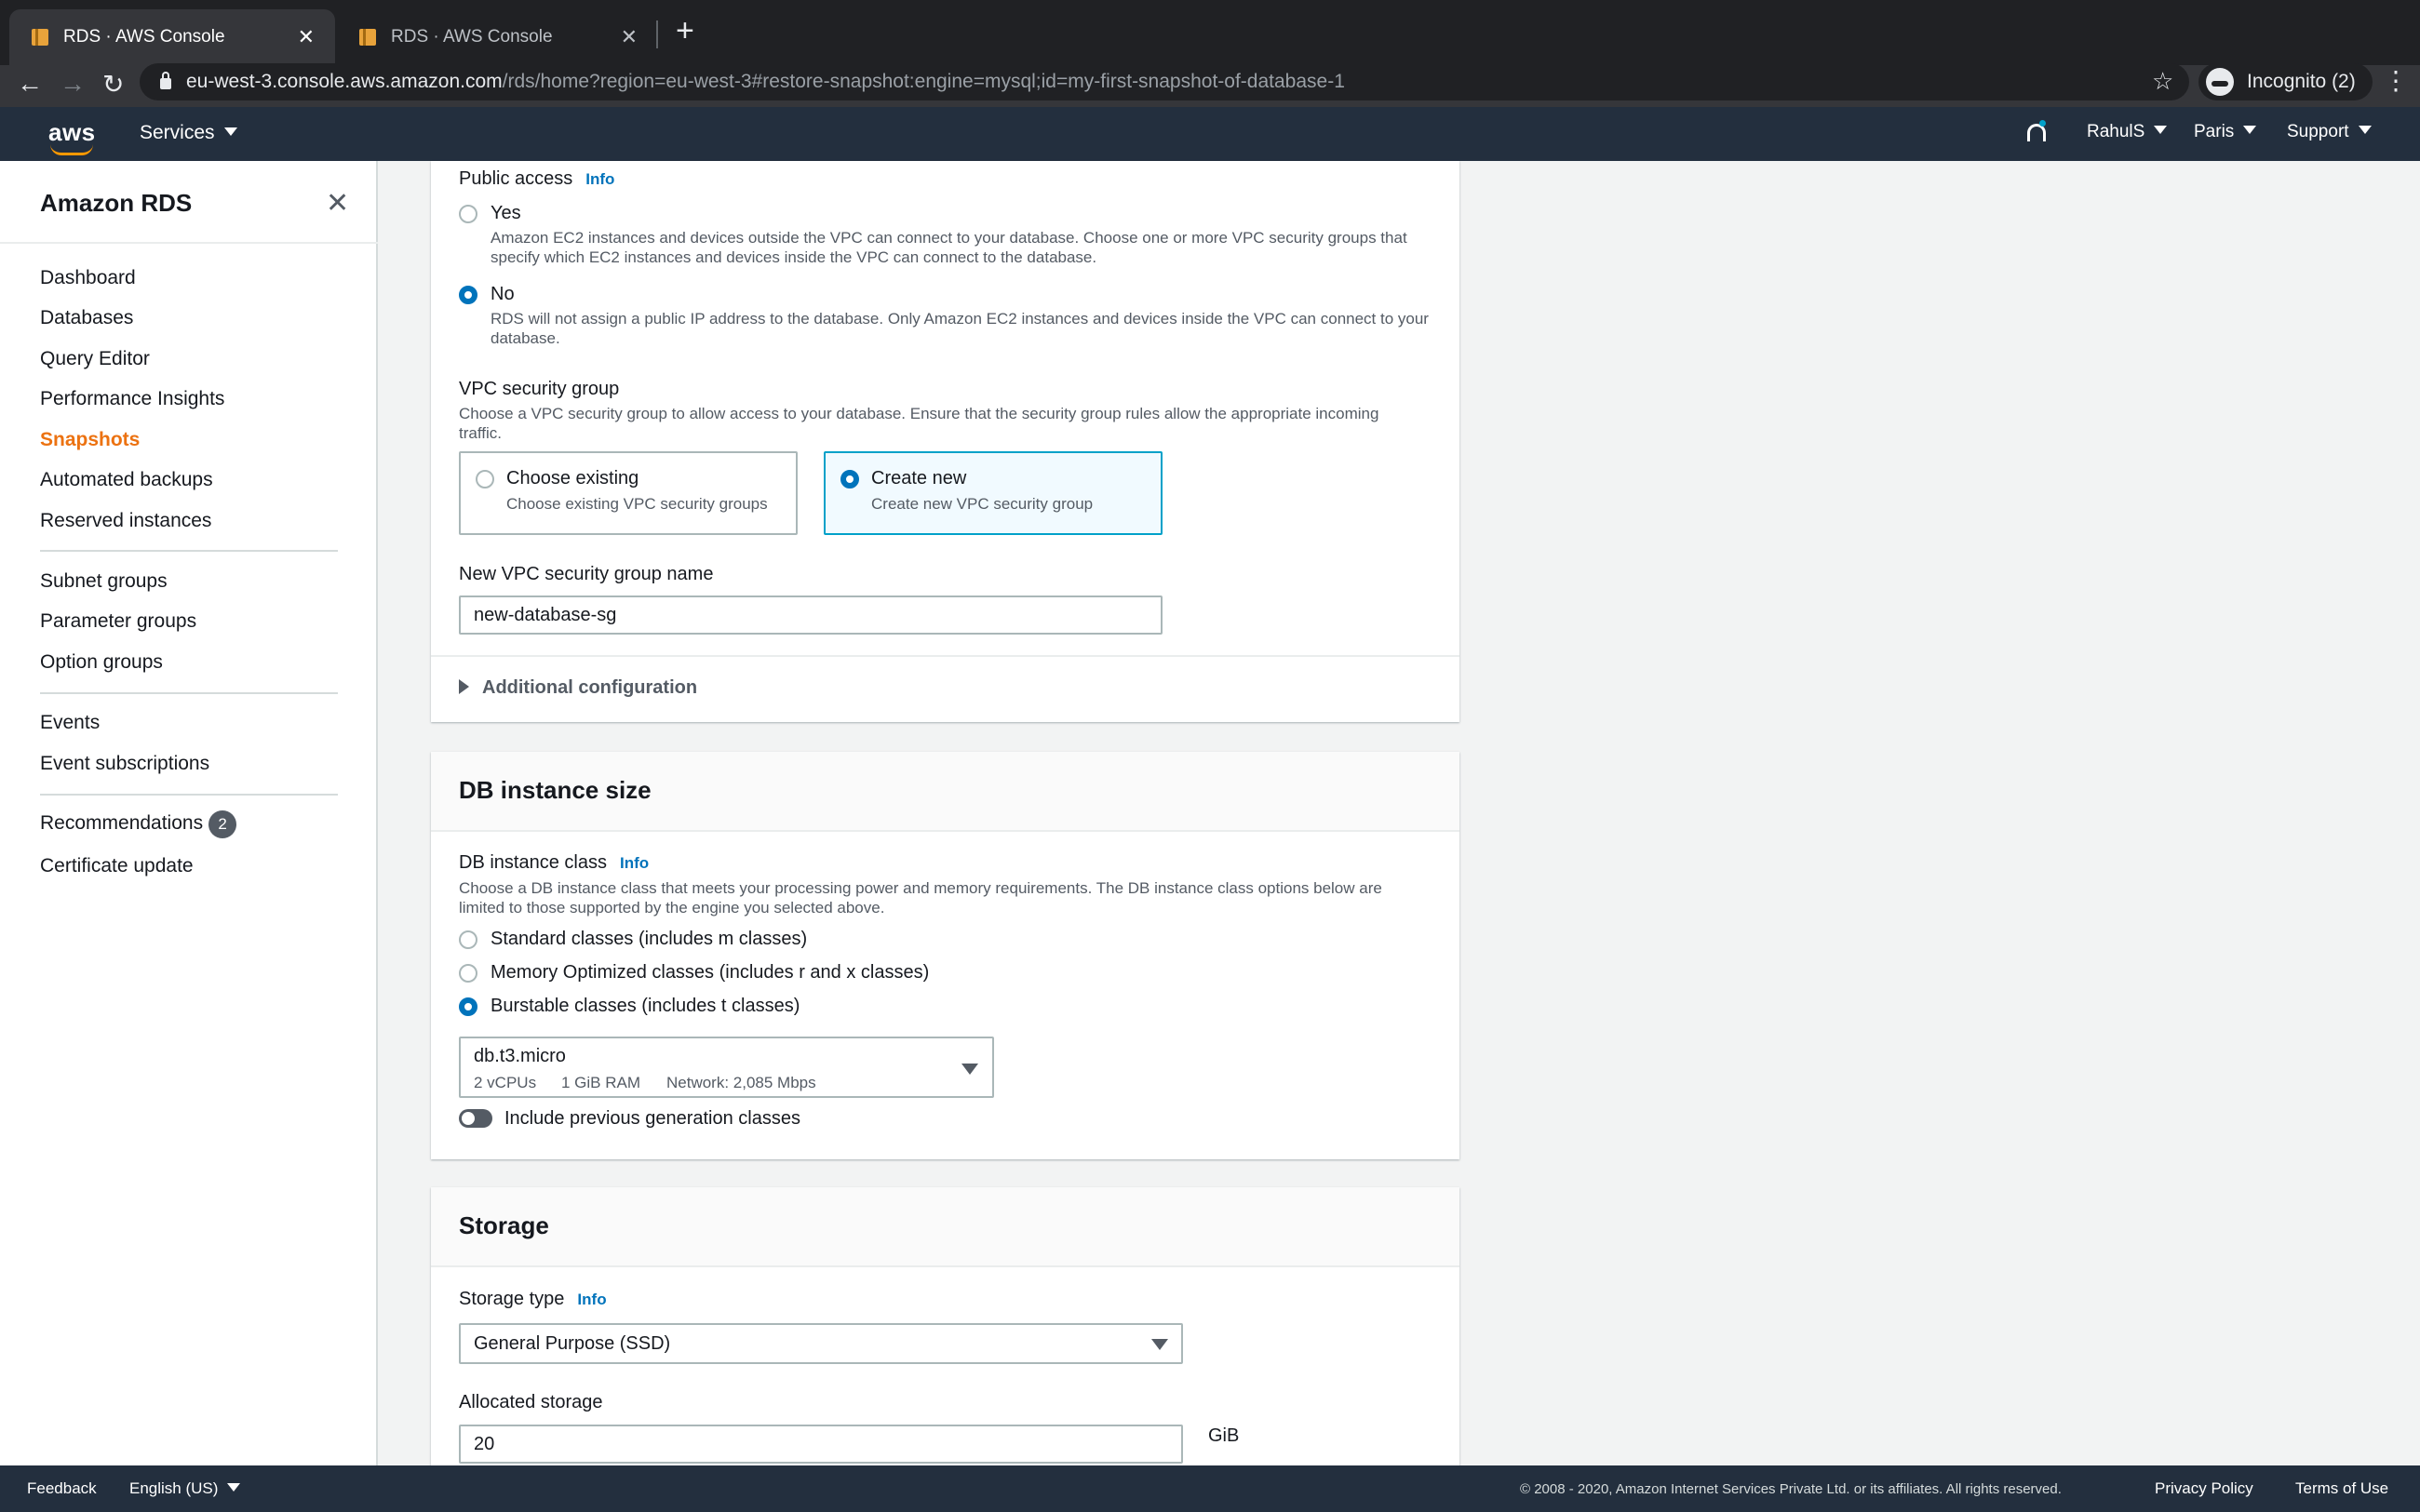 The image size is (2420, 1512). I want to click on vpc-sg-create-new-card: Create new Create new VPC security group, so click(994, 493).